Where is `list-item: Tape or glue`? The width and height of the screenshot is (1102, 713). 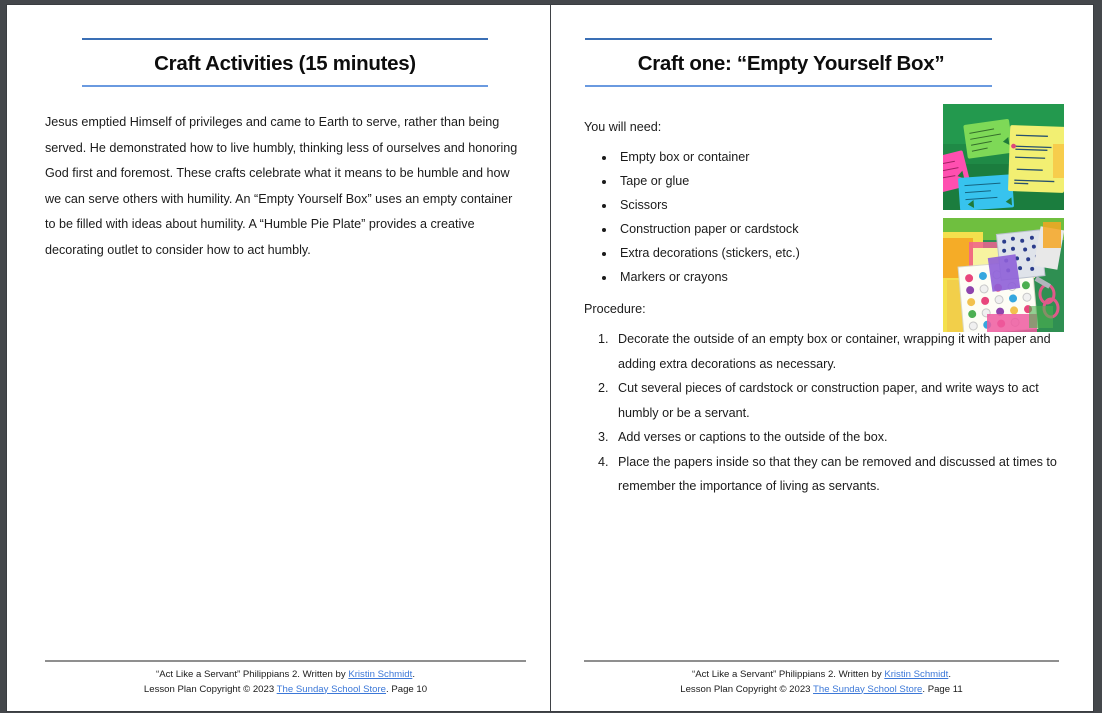
list-item: Tape or glue is located at coordinates (781, 181).